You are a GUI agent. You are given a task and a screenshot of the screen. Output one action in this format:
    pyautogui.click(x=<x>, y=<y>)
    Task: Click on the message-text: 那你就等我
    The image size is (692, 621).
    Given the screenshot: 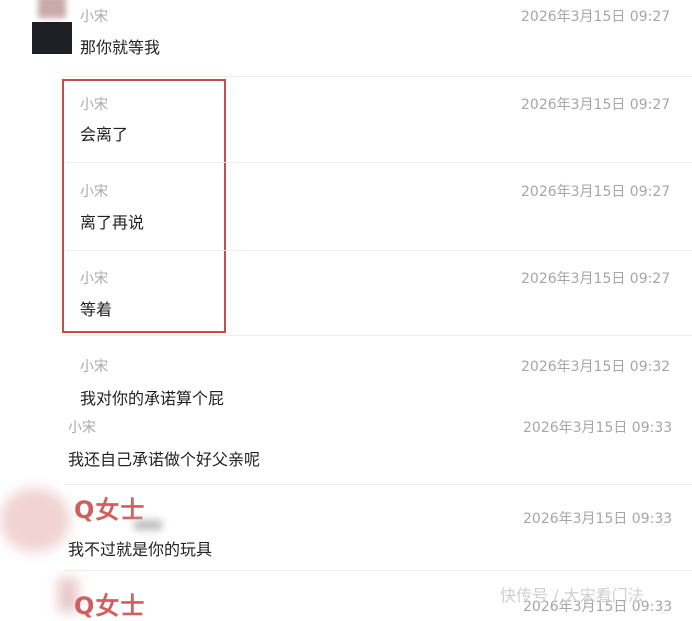 What is the action you would take?
    pyautogui.click(x=120, y=47)
    